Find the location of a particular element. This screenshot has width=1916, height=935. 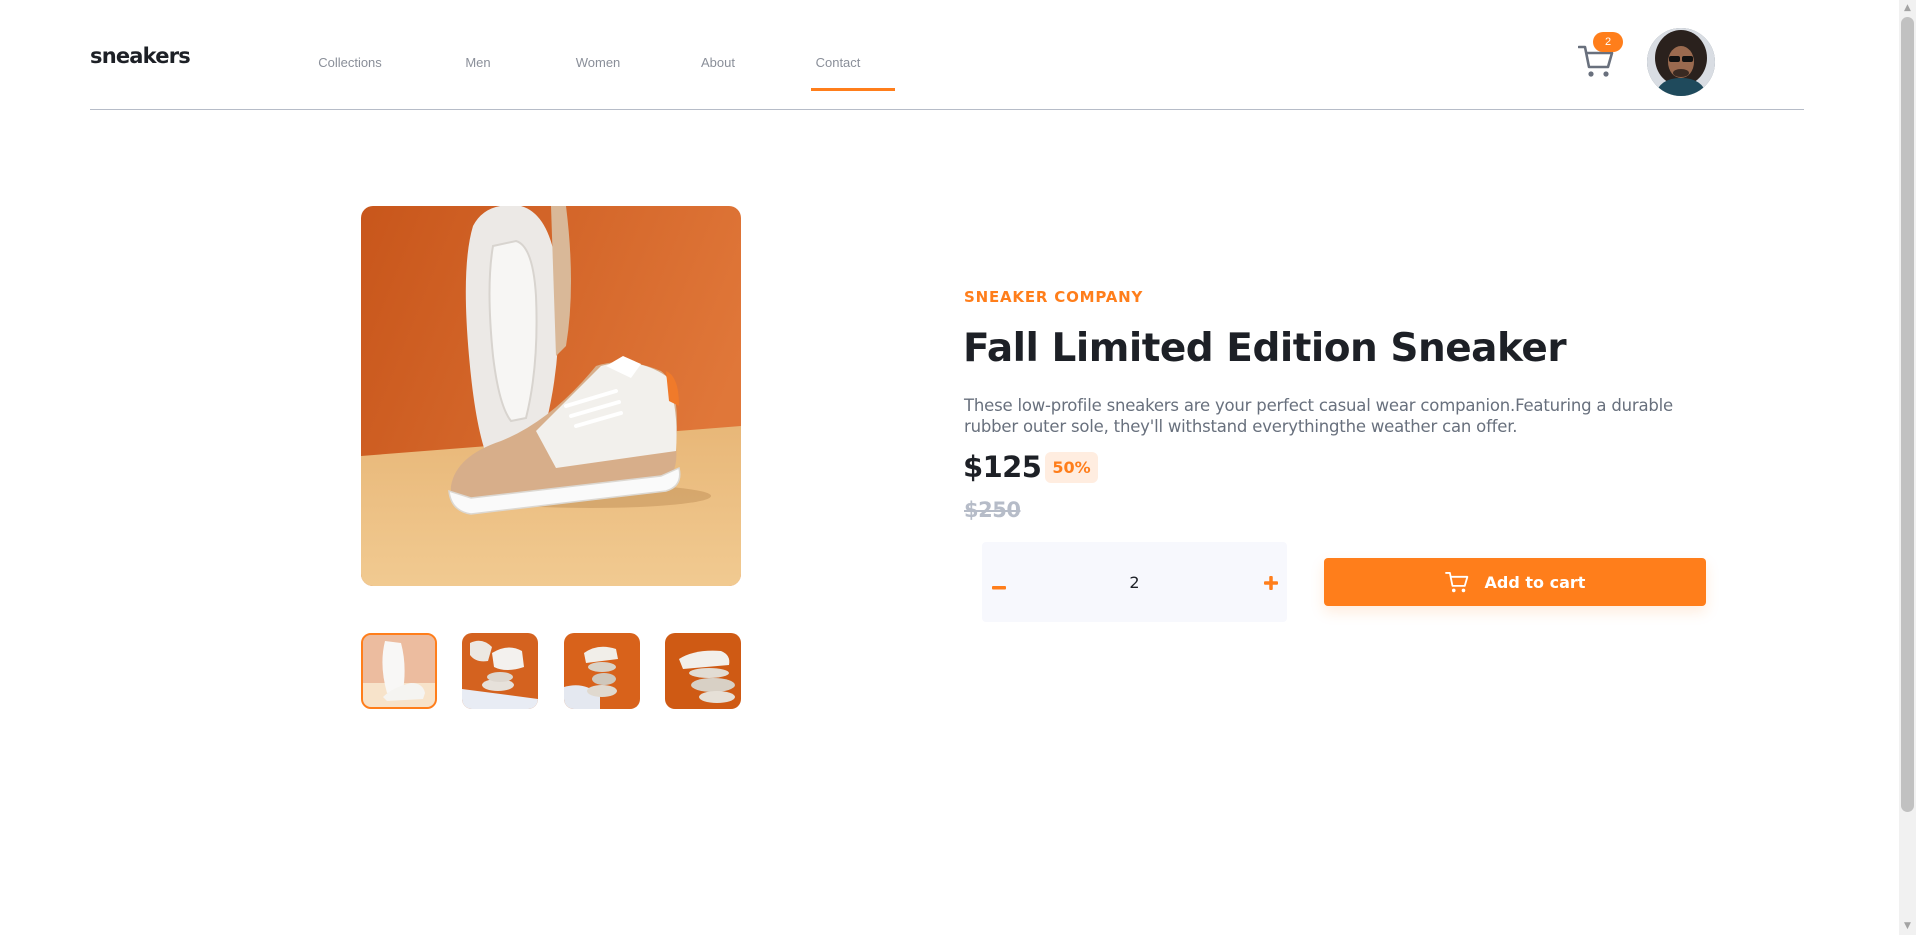

discount-badge: 50% is located at coordinates (1071, 467).